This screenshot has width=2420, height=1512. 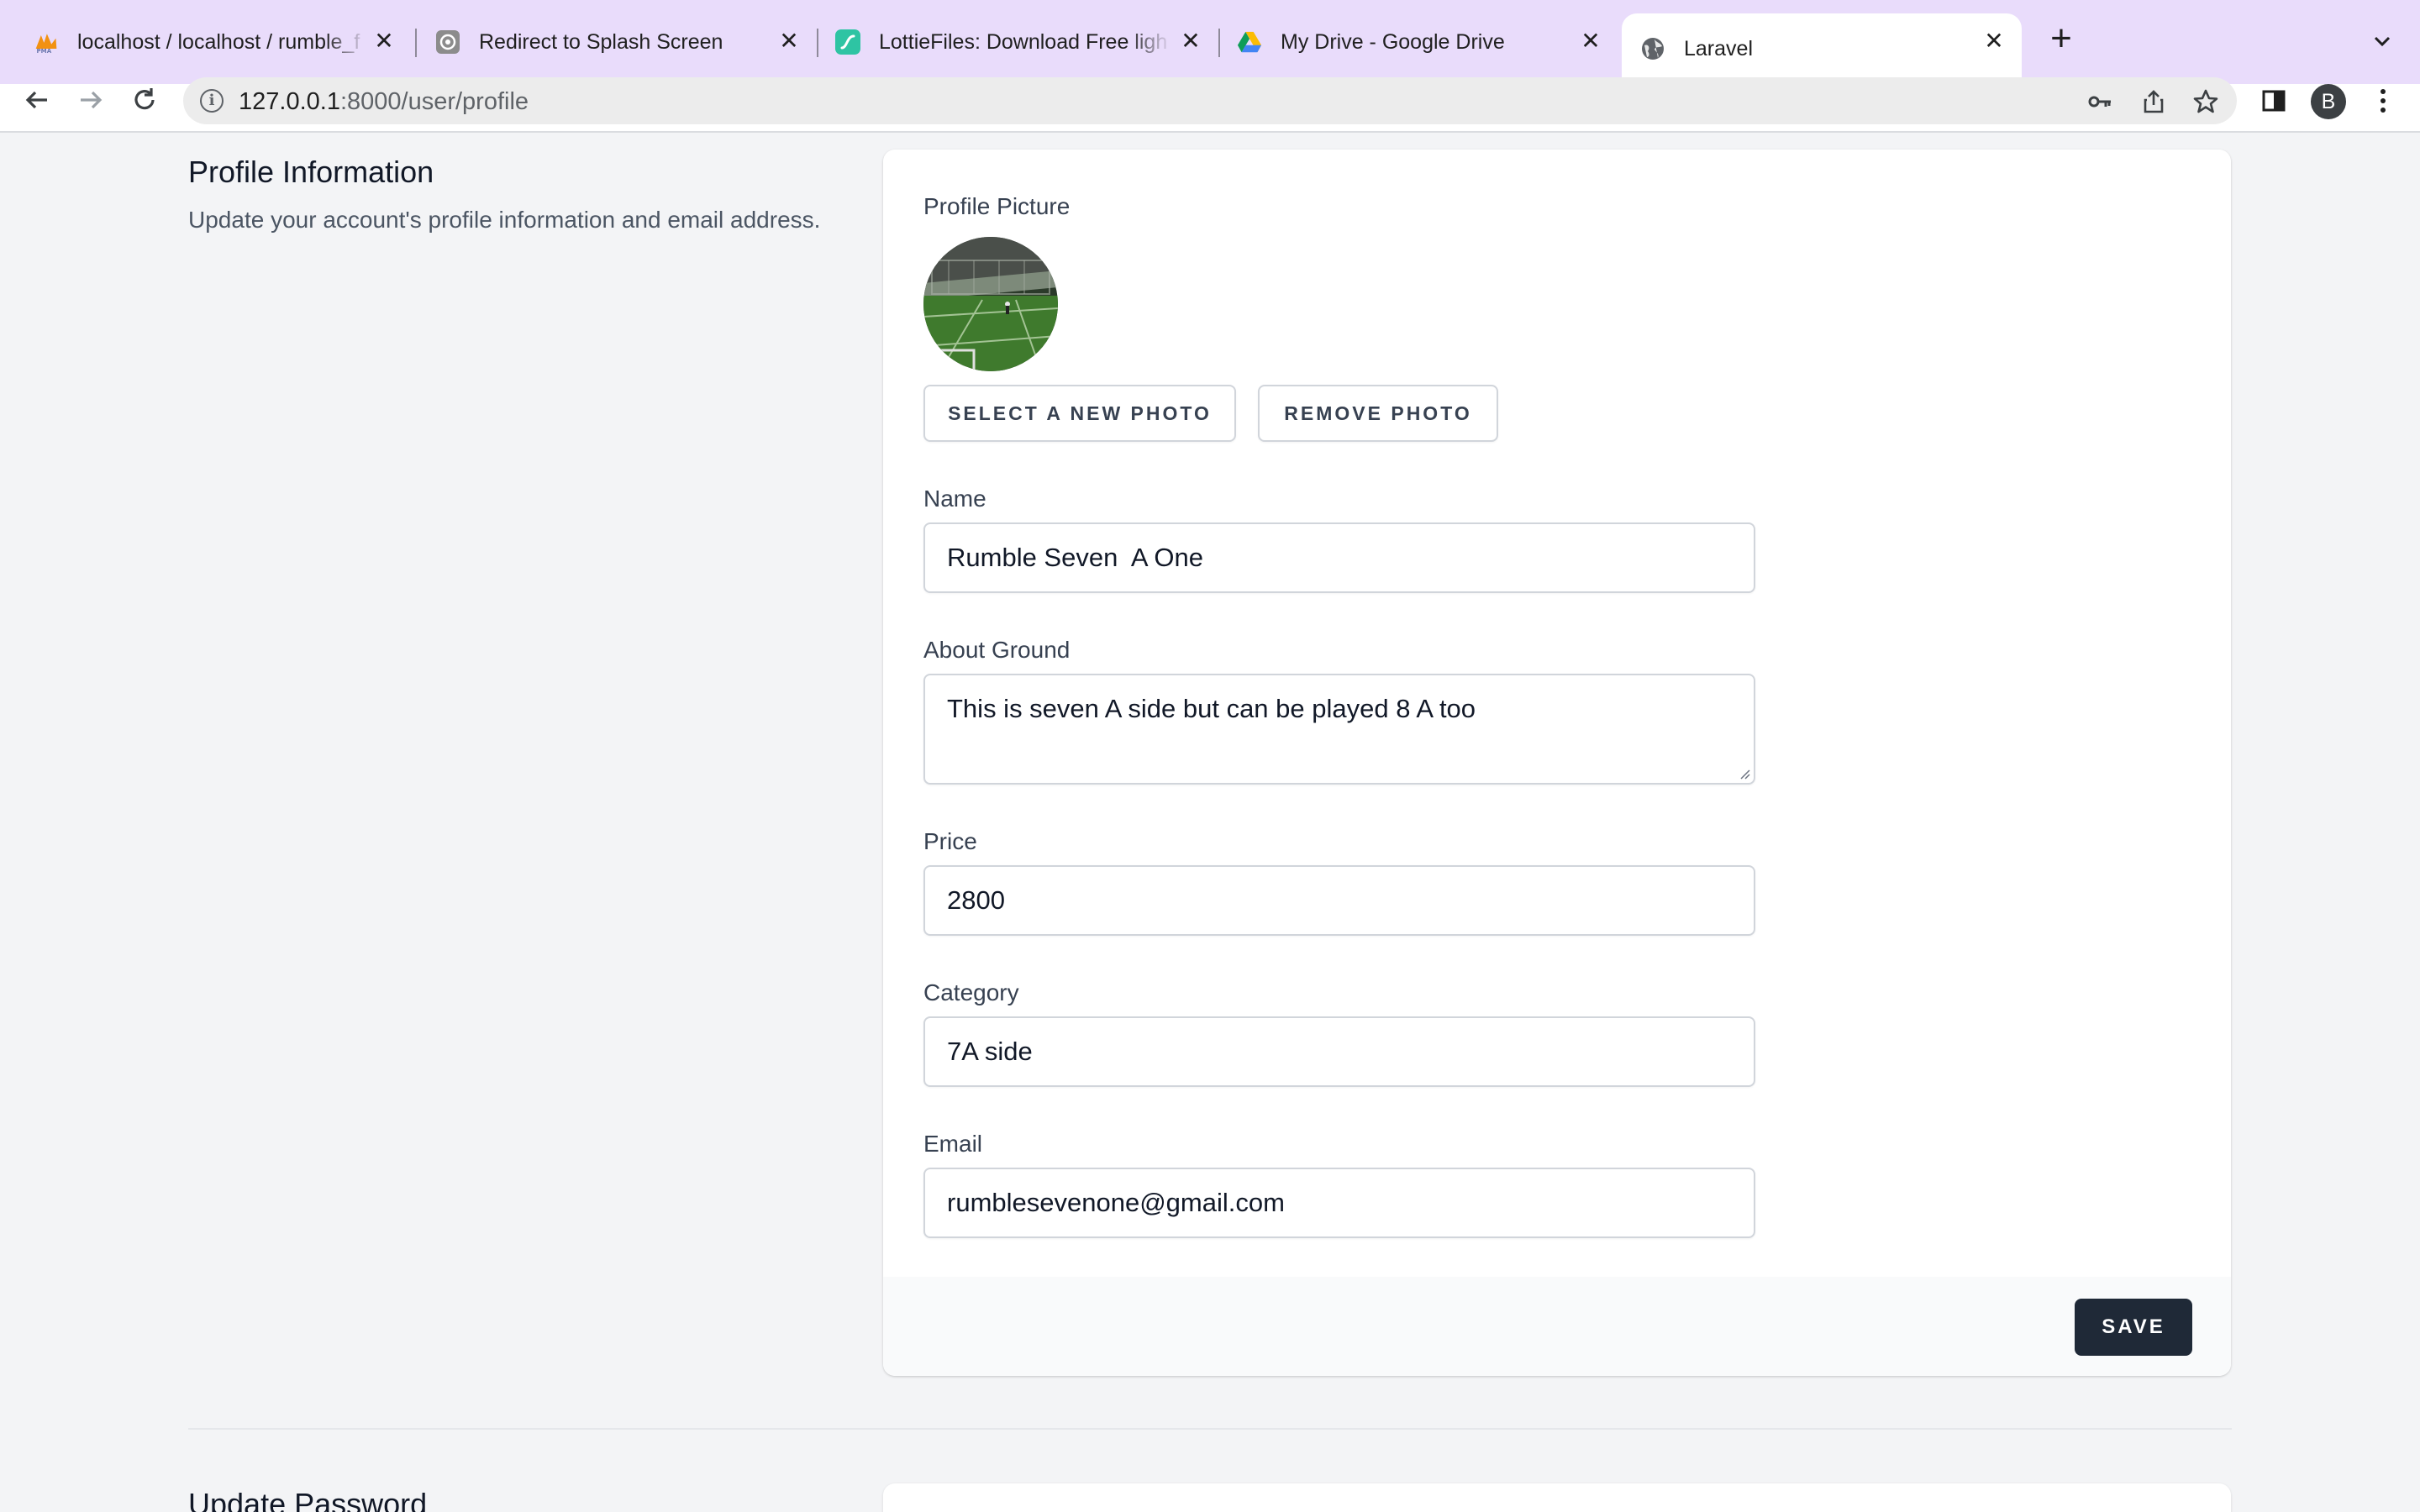 I want to click on price-label: Price, so click(x=950, y=841).